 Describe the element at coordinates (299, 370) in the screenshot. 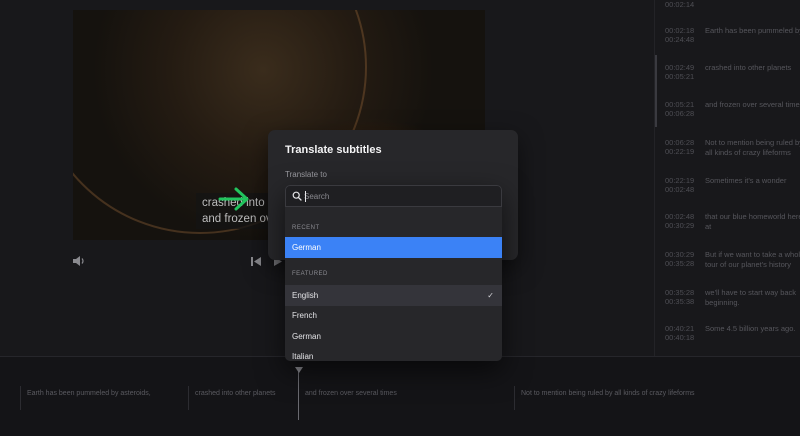

I see `playhead-handle` at that location.